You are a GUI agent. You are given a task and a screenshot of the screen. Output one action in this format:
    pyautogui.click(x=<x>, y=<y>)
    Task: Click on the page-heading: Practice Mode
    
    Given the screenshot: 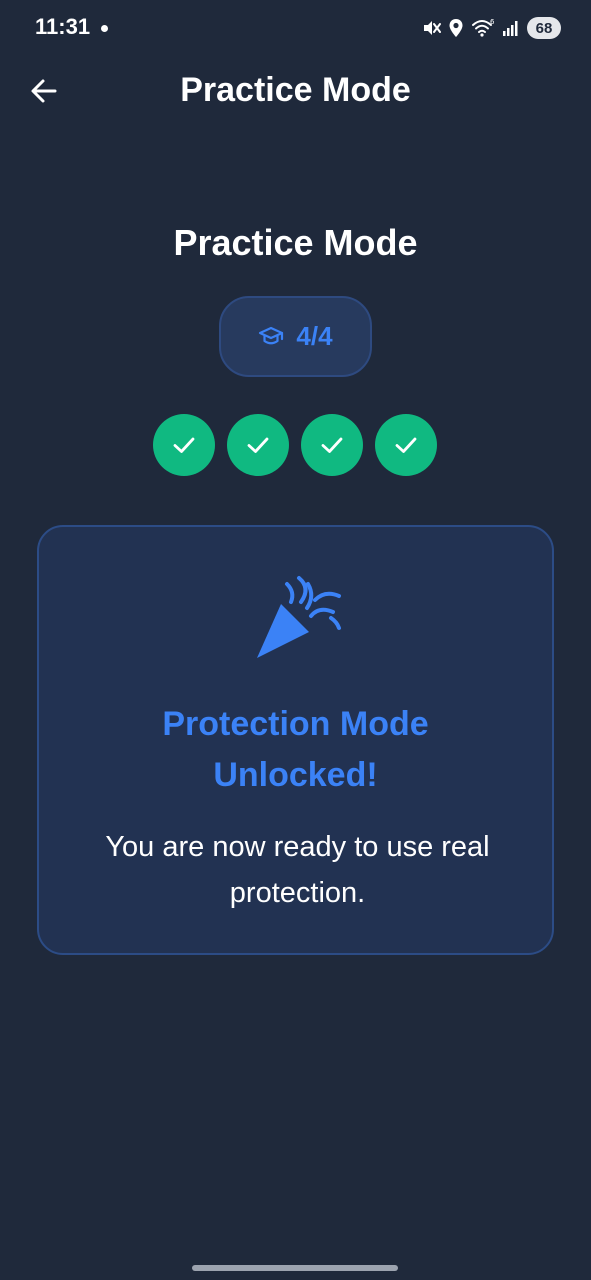 What is the action you would take?
    pyautogui.click(x=295, y=242)
    